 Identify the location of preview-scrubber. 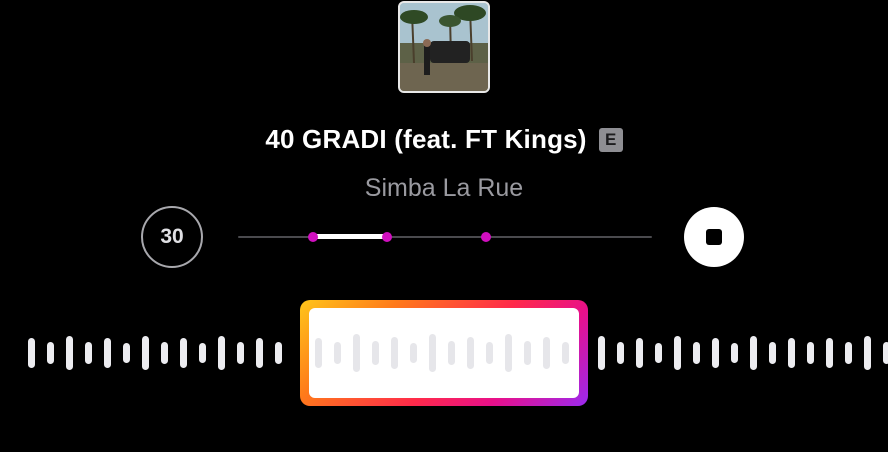
(445, 237).